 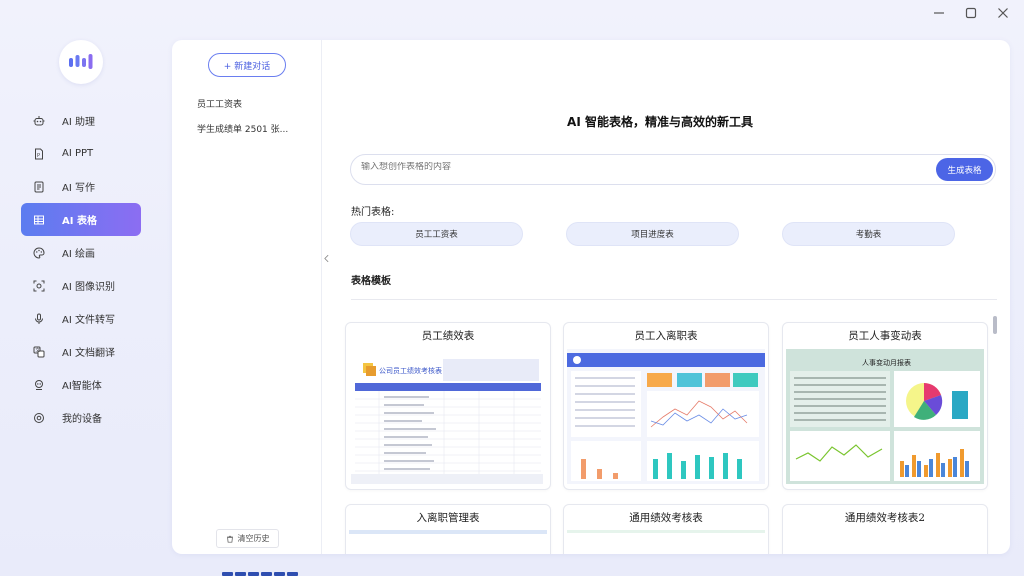 I want to click on nav-label: AI 绘画, so click(x=78, y=254).